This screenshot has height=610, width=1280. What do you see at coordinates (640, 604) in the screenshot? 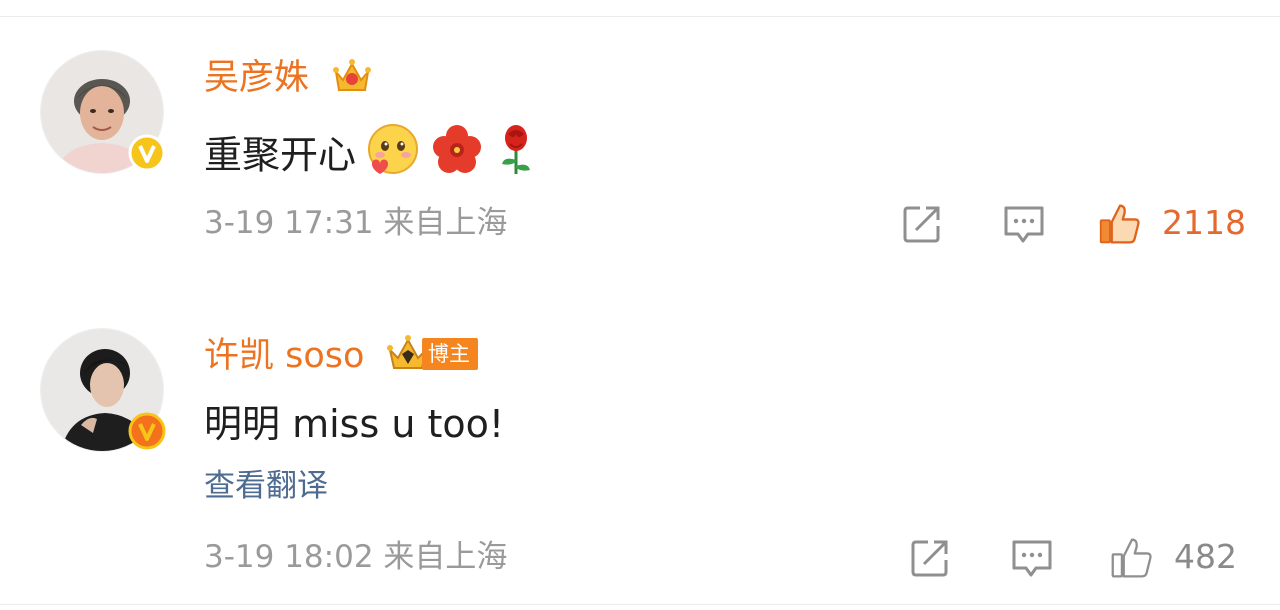
I see `bottom-divider` at bounding box center [640, 604].